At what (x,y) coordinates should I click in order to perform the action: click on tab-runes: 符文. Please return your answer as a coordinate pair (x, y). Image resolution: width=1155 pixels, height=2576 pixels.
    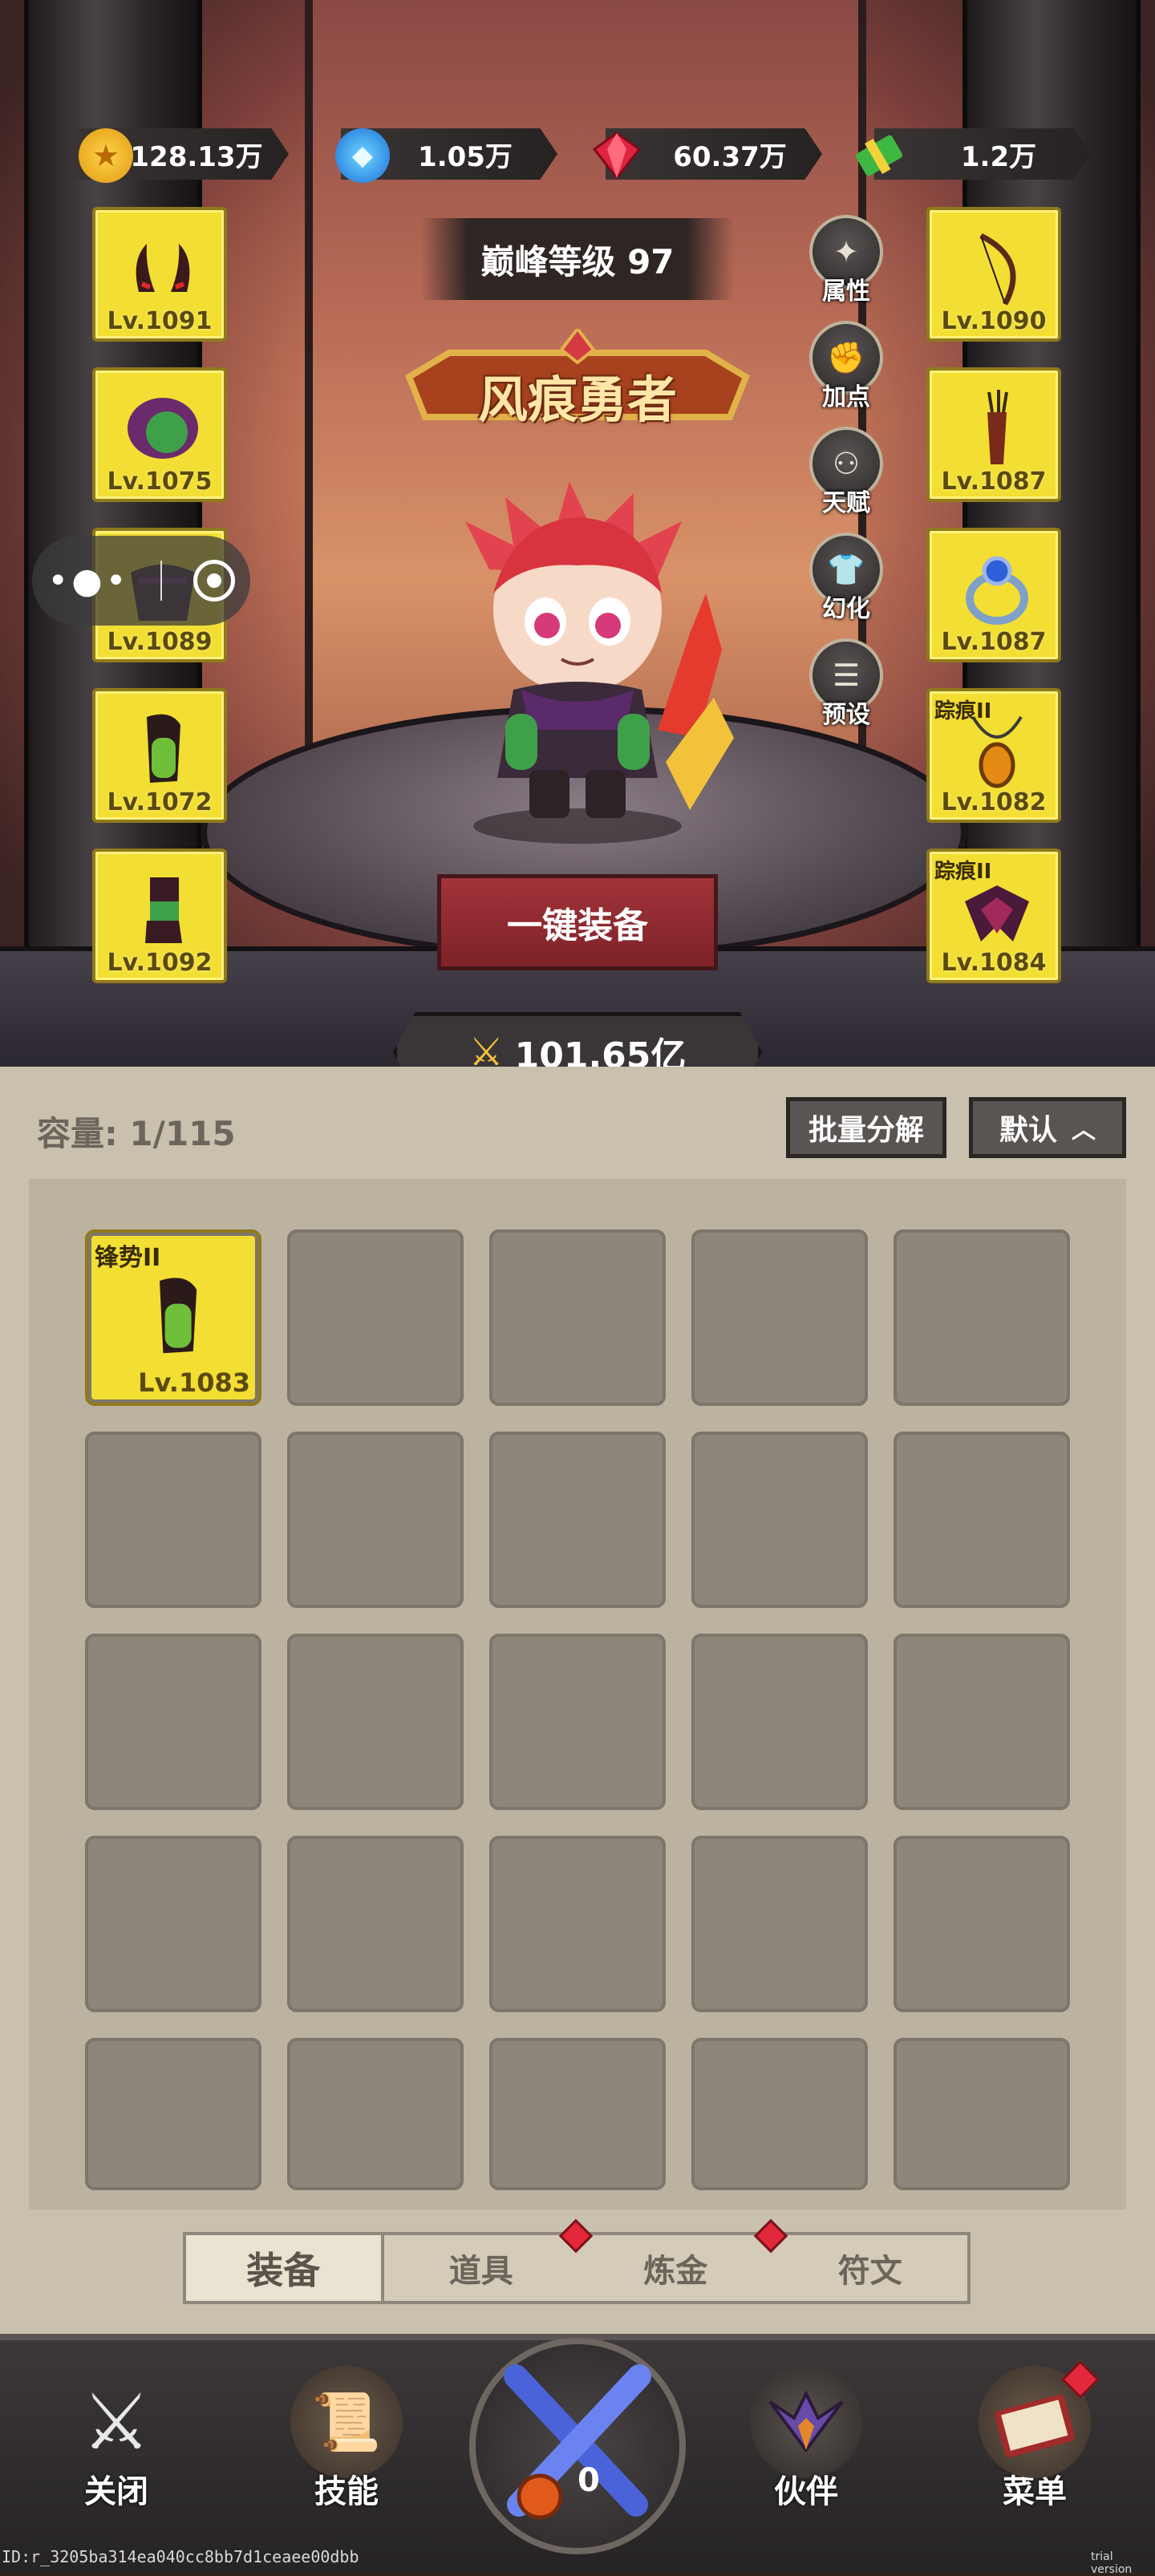
    Looking at the image, I should click on (870, 2268).